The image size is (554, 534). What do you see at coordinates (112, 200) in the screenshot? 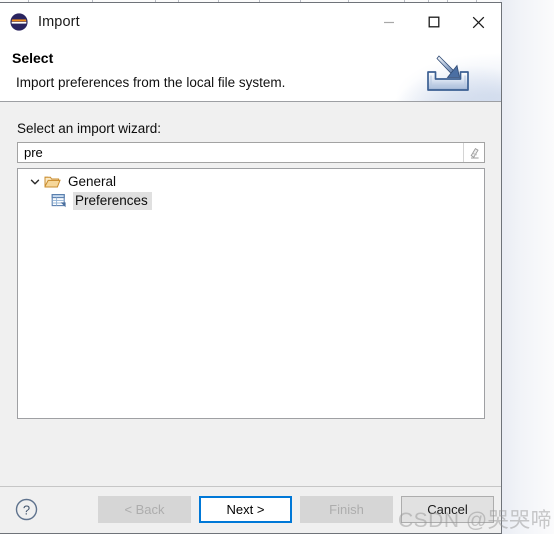
I see `tree-item-label: Preferences` at bounding box center [112, 200].